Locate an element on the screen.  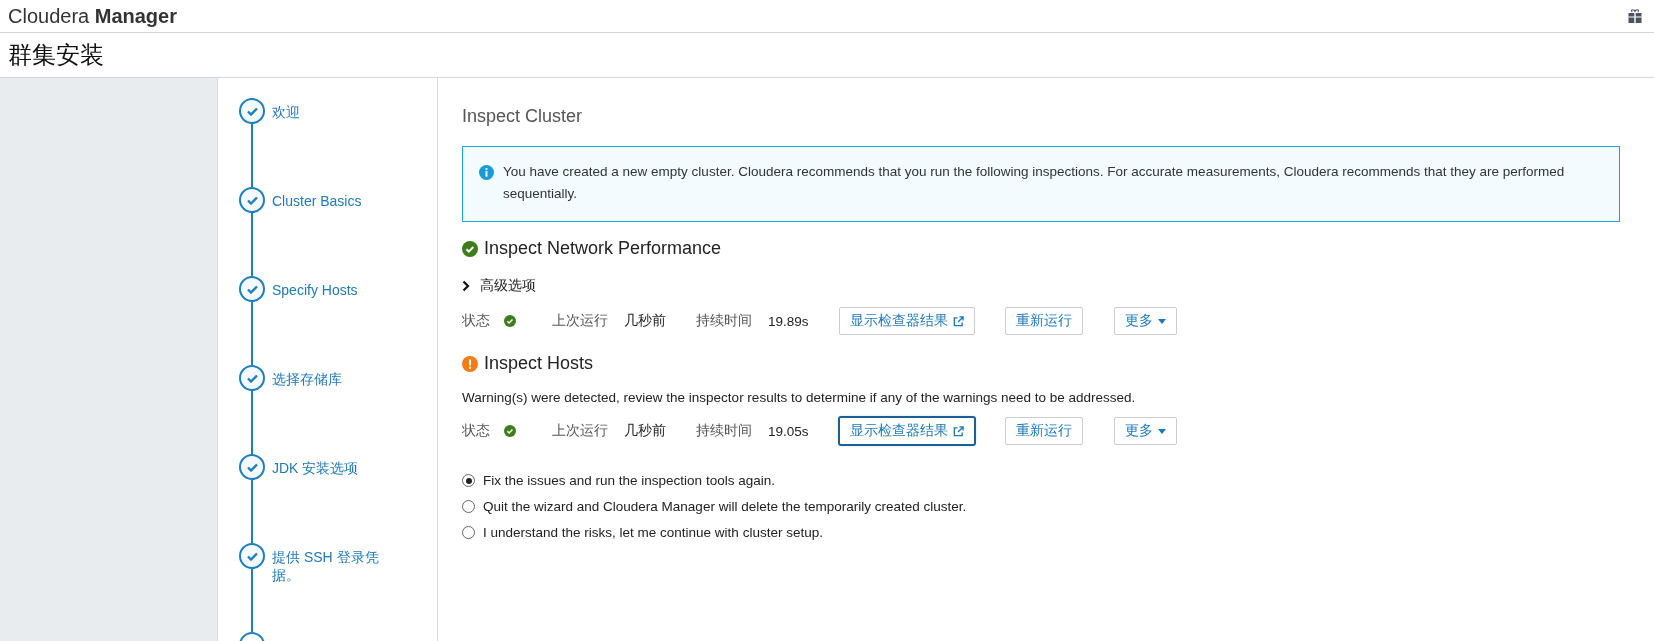
wizard-step-link: Cluster Basics is located at coordinates (332, 231).